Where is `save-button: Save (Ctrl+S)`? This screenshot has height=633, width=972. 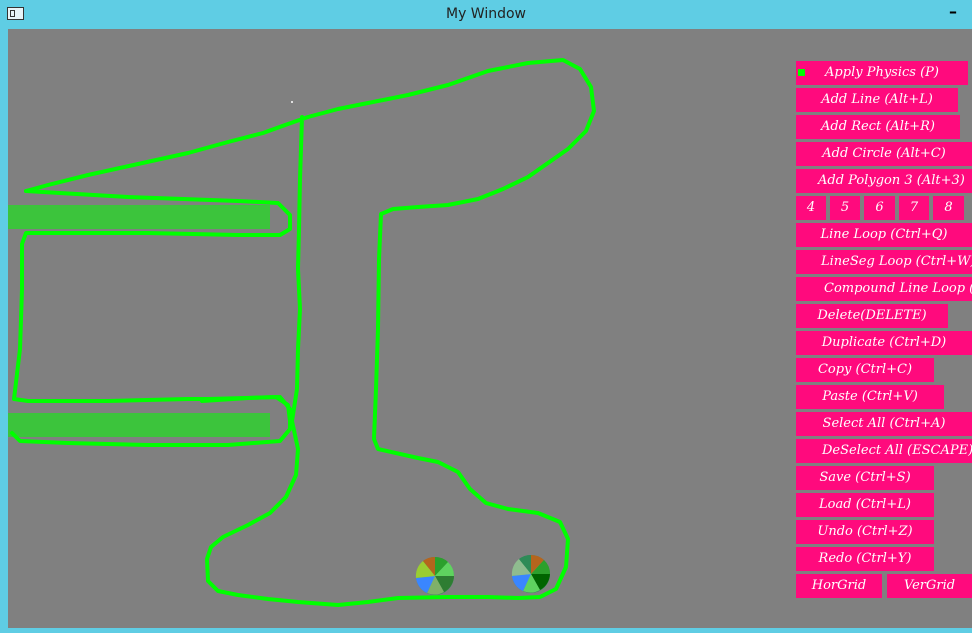 save-button: Save (Ctrl+S) is located at coordinates (865, 478).